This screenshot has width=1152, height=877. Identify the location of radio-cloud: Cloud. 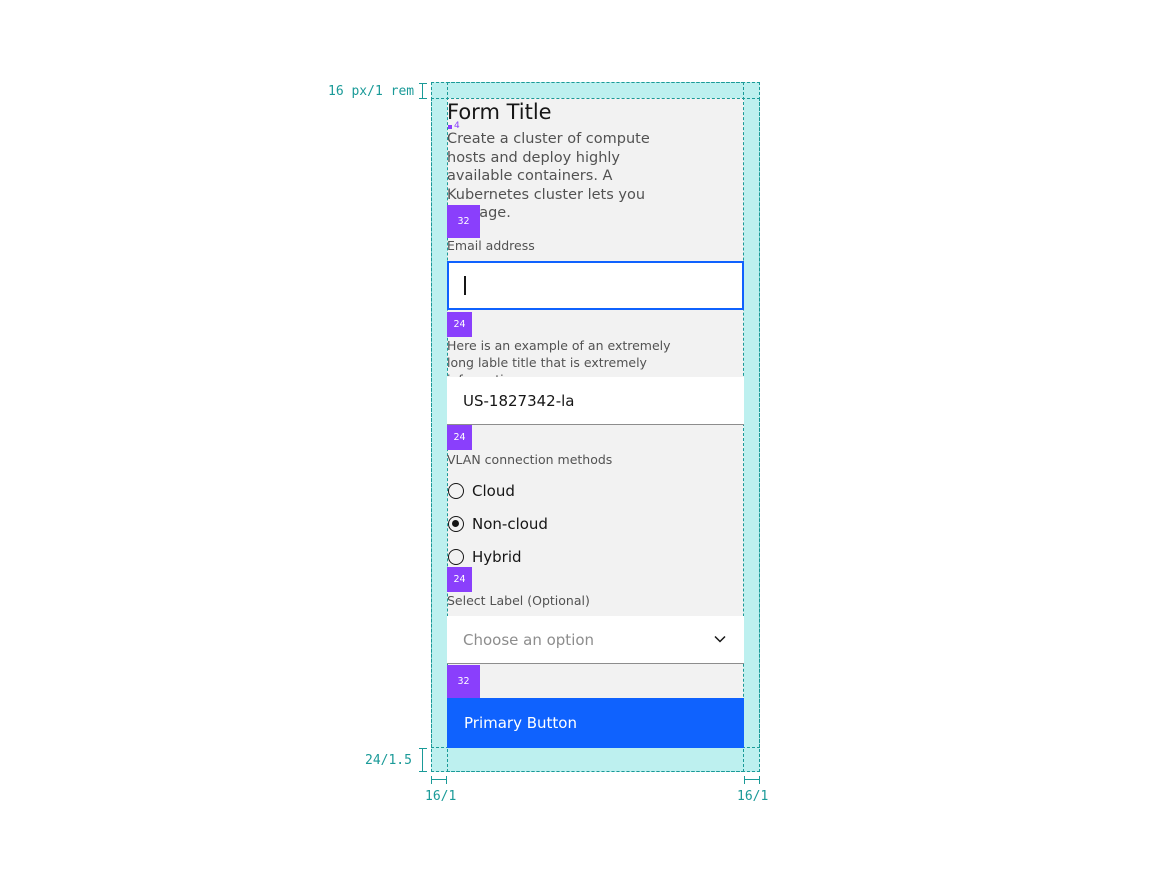
(481, 491).